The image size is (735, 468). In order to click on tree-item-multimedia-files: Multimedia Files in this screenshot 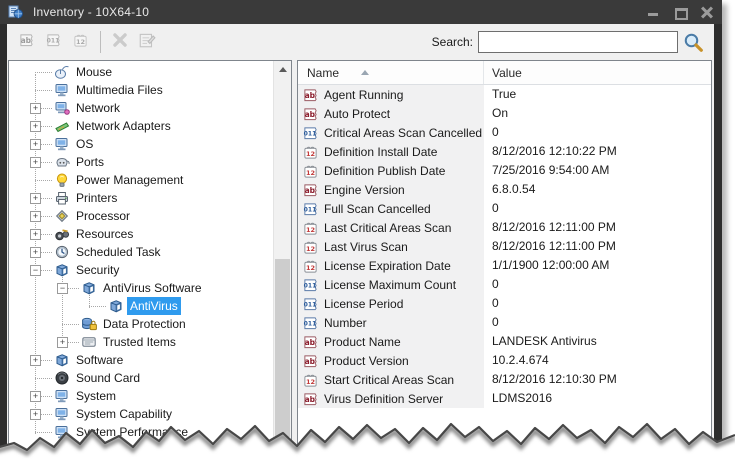, I will do `click(141, 90)`.